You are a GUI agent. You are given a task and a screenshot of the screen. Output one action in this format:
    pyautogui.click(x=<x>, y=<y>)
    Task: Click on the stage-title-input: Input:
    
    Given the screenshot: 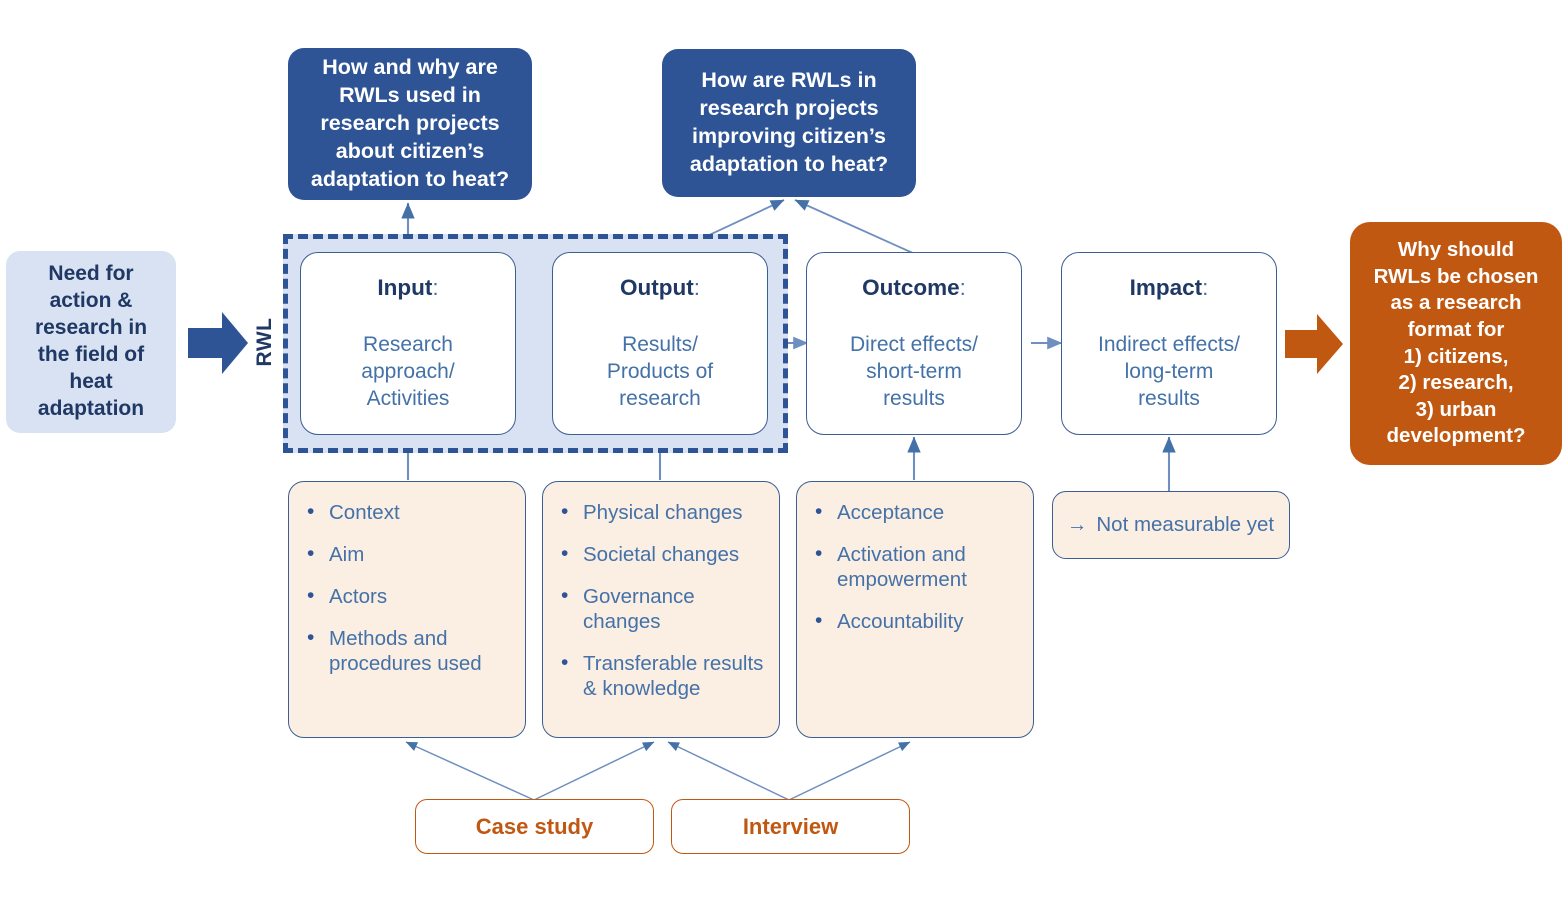 What is the action you would take?
    pyautogui.click(x=407, y=288)
    